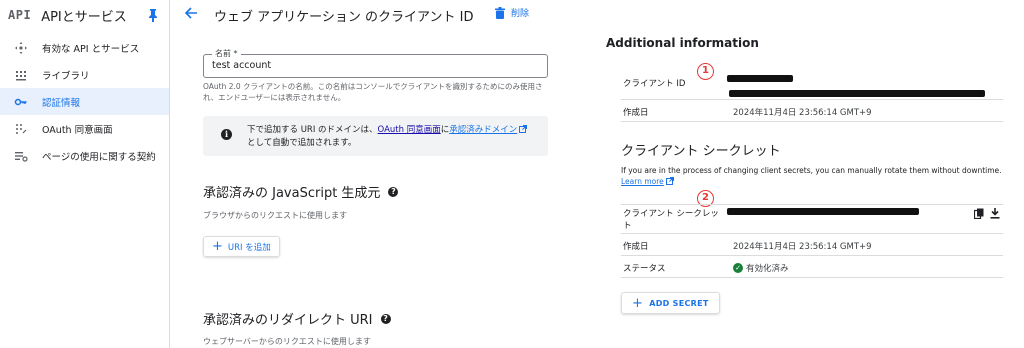 This screenshot has width=1024, height=348. Describe the element at coordinates (77, 130) in the screenshot. I see `sidebar-item-label: OAuth 同意画面` at that location.